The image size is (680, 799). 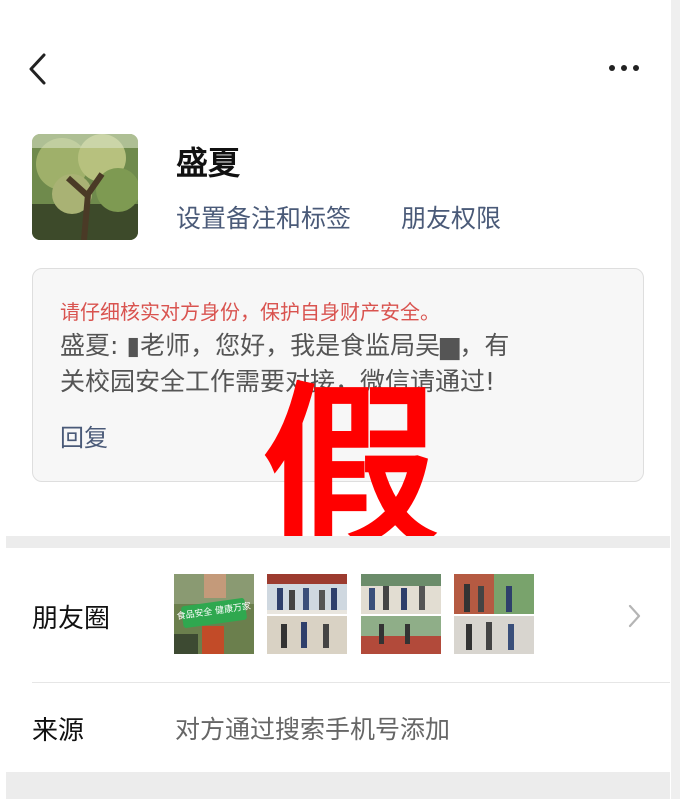 What do you see at coordinates (58, 731) in the screenshot?
I see `source-label: 来源` at bounding box center [58, 731].